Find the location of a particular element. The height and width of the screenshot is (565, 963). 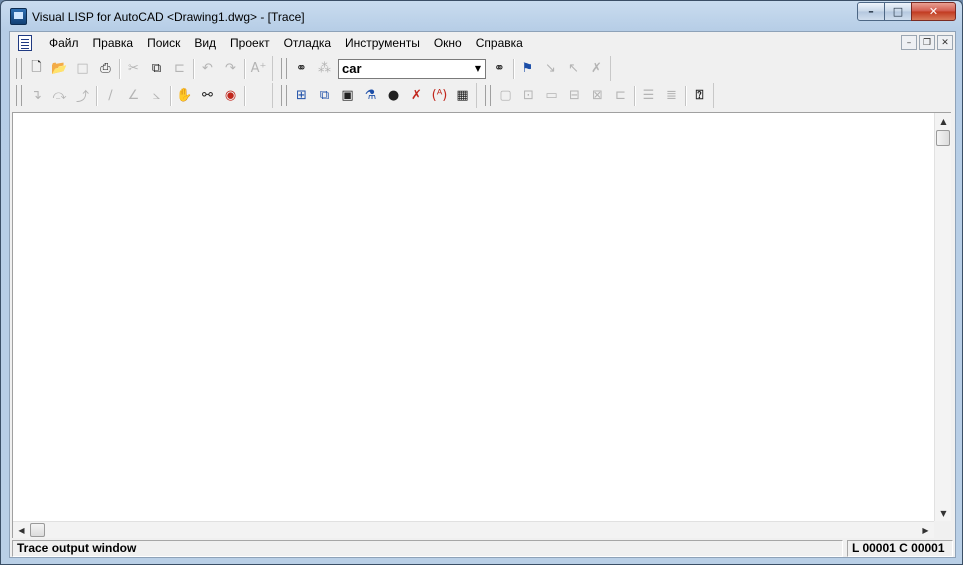

toggle-bookmark-icon: ⚑ is located at coordinates (527, 69).